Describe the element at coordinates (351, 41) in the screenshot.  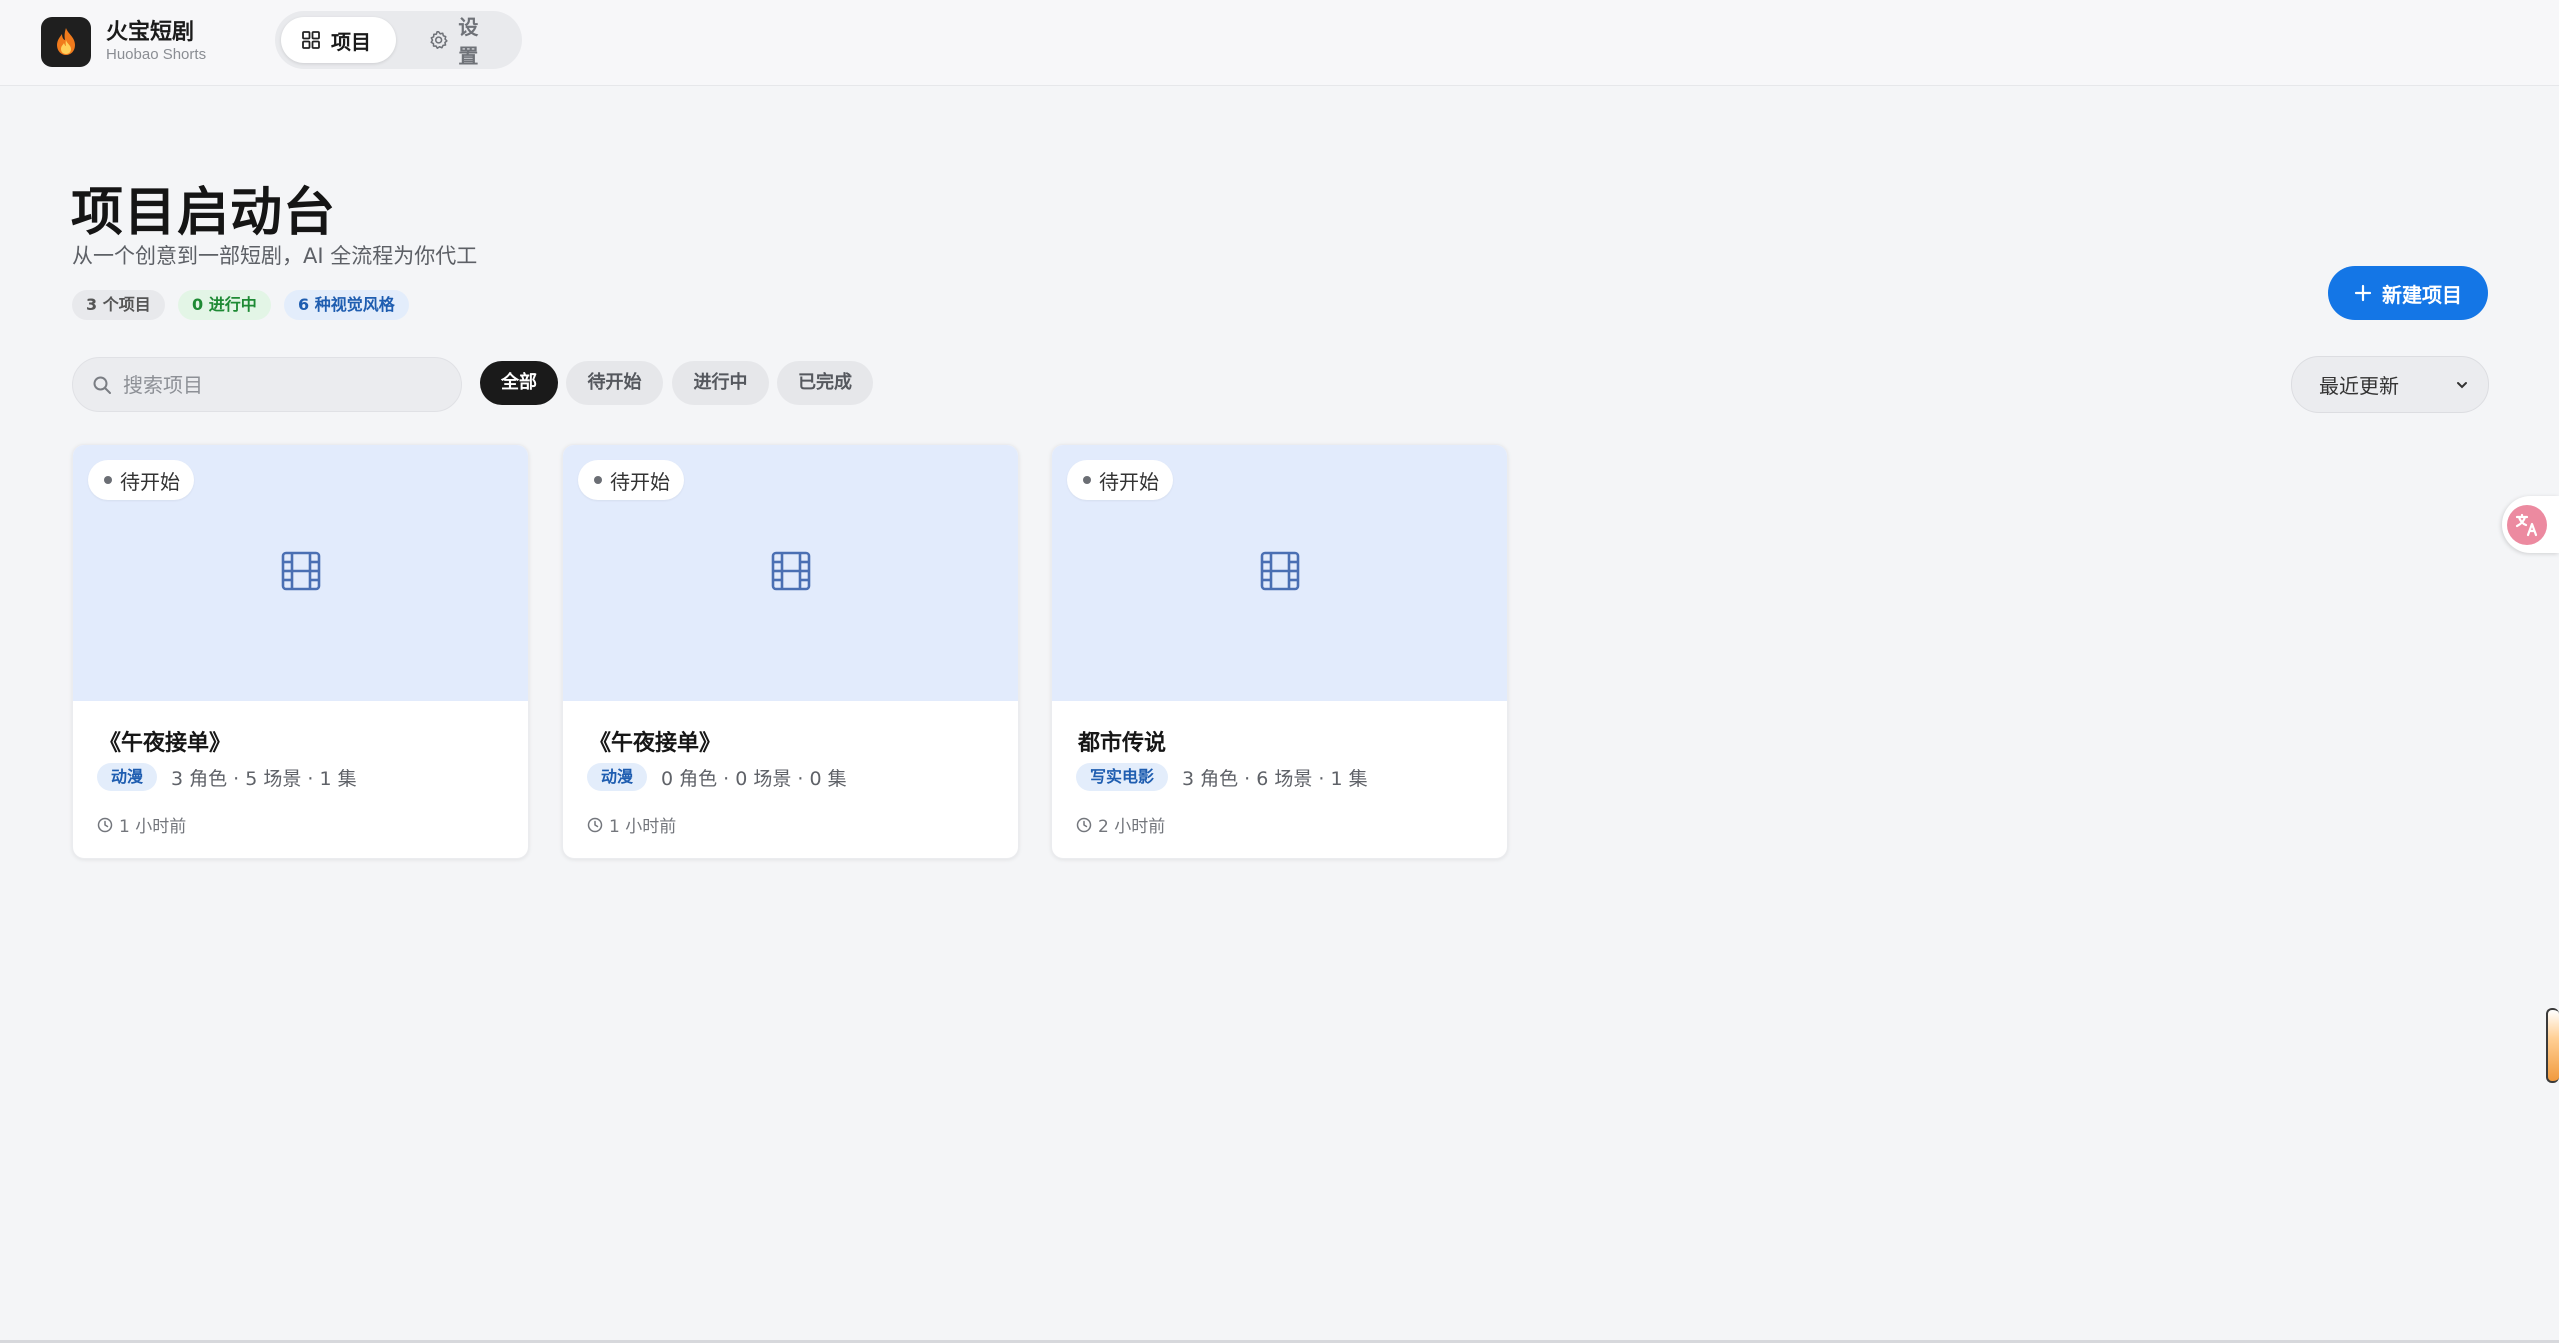
I see `nav-tab-label: 项目` at that location.